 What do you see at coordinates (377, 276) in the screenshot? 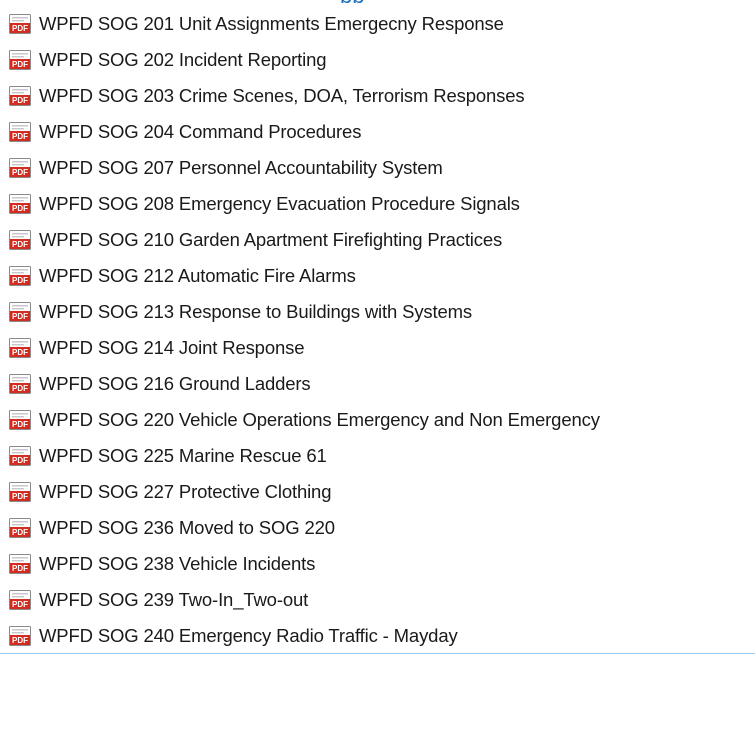
I see `file-item: PDF WPFD SOG 212 Automatic Fire Alarms` at bounding box center [377, 276].